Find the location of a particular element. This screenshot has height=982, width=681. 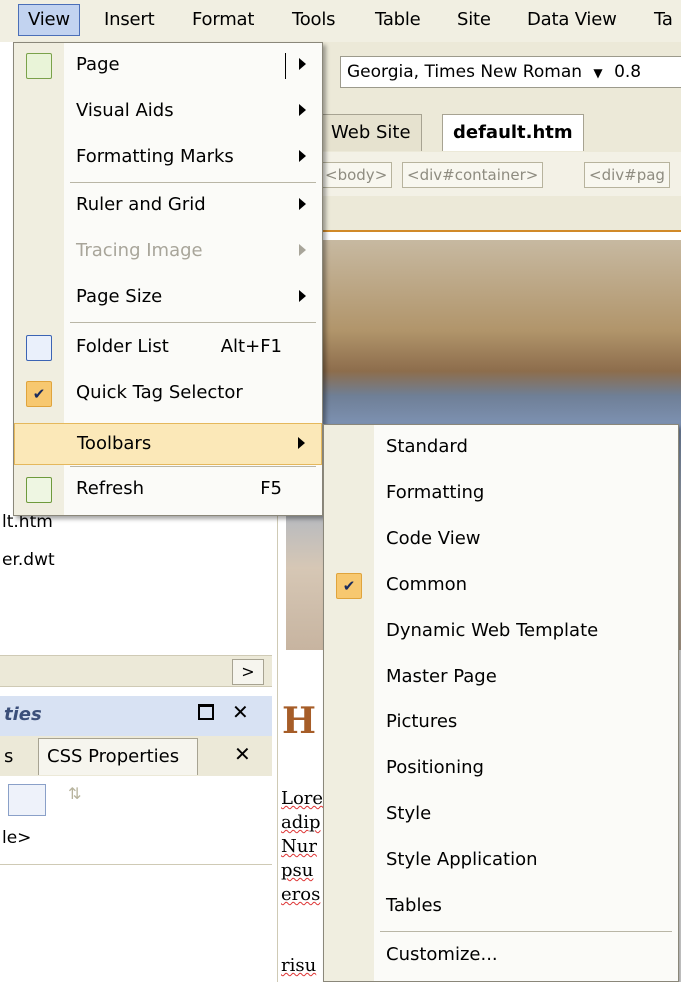

submenu-item-common: ✔ Common is located at coordinates (501, 586).